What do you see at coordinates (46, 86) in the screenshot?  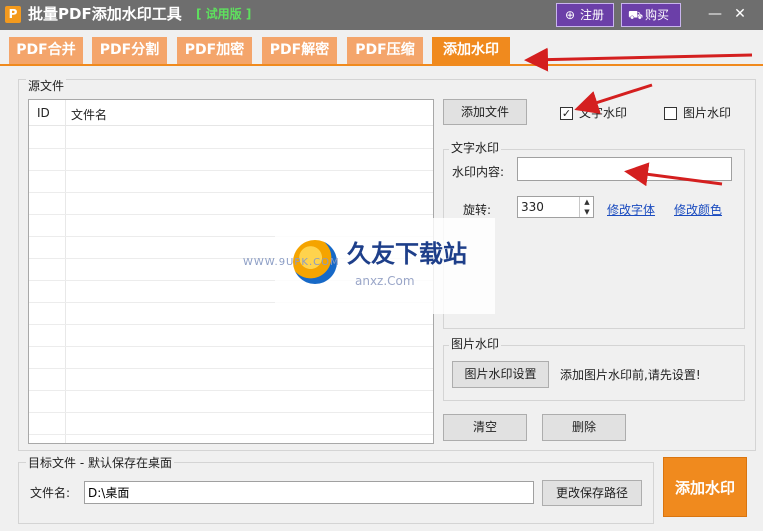 I see `source-legend: 源文件` at bounding box center [46, 86].